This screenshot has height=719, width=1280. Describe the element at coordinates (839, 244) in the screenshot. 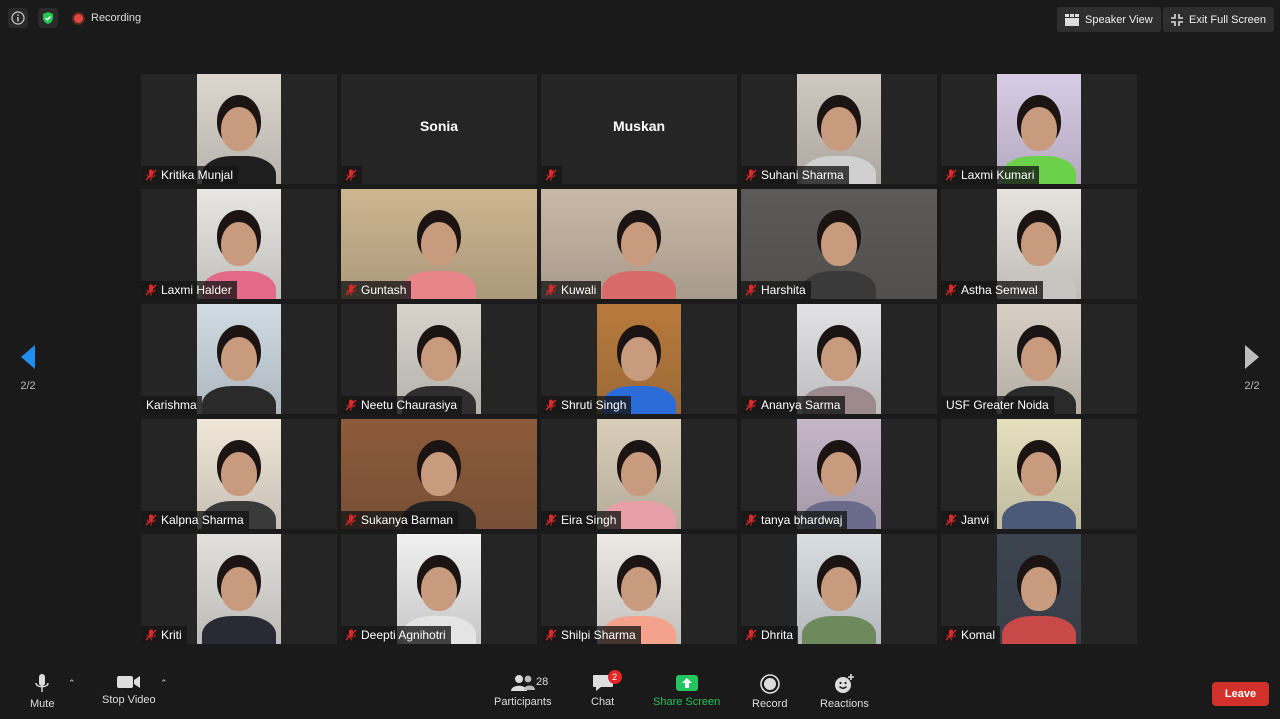

I see `video-tile: Harshita` at that location.